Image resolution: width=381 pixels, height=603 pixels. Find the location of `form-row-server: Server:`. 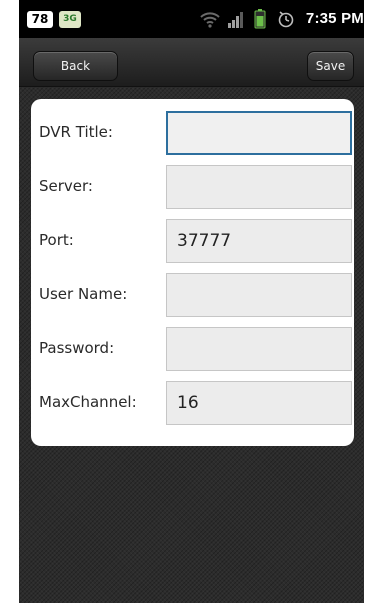

form-row-server: Server: is located at coordinates (192, 188).